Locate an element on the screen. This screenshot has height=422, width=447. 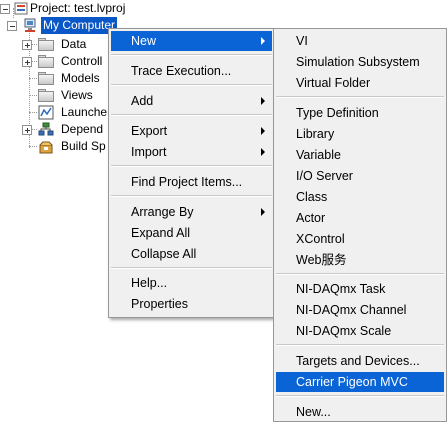
menu-item-label: New is located at coordinates (144, 41).